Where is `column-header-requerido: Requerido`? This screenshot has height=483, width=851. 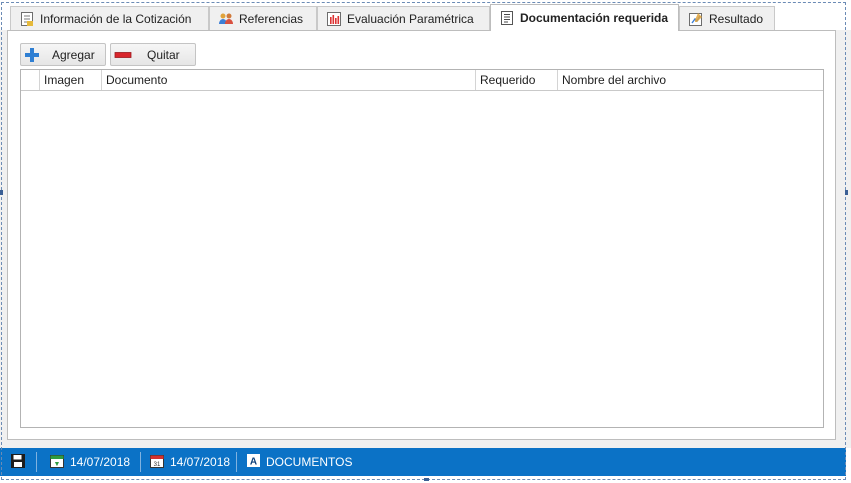 column-header-requerido: Requerido is located at coordinates (517, 80).